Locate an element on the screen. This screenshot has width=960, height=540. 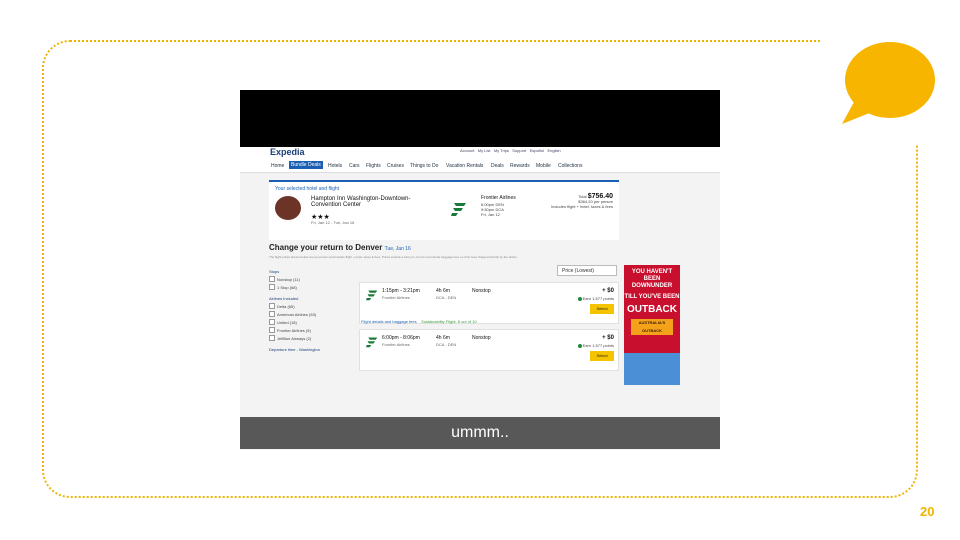
nav-vacation-rentals: Vacation Rentals is located at coordinates (464, 166).